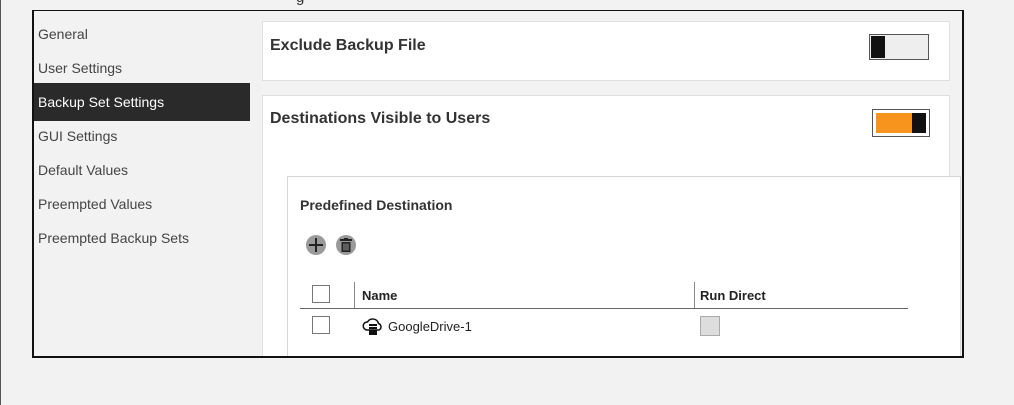 The image size is (1014, 405). I want to click on cloud-server-icon, so click(372, 326).